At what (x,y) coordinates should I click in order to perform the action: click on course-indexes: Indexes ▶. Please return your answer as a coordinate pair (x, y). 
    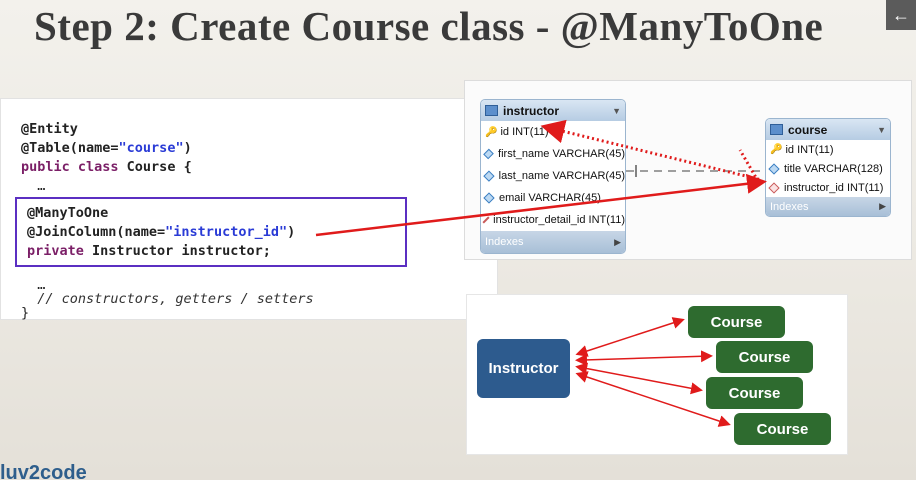
    Looking at the image, I should click on (828, 206).